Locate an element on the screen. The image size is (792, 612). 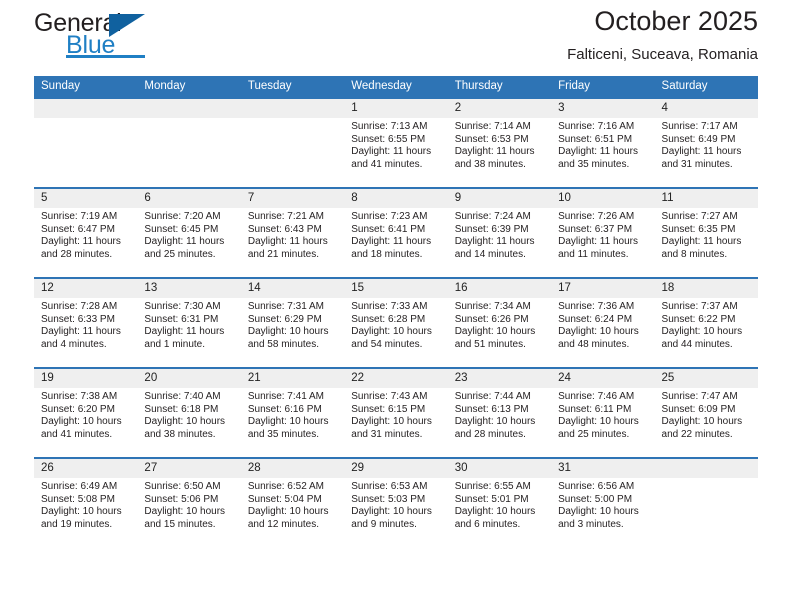
daylight-text-line2: and 25 minutes. is located at coordinates (180, 254).